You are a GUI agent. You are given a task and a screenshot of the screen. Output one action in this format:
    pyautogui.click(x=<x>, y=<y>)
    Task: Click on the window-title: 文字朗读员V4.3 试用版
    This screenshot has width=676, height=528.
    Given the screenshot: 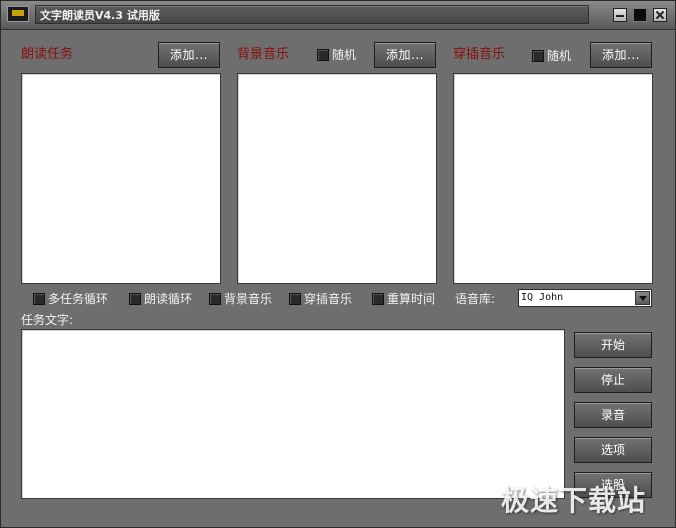 What is the action you would take?
    pyautogui.click(x=100, y=15)
    